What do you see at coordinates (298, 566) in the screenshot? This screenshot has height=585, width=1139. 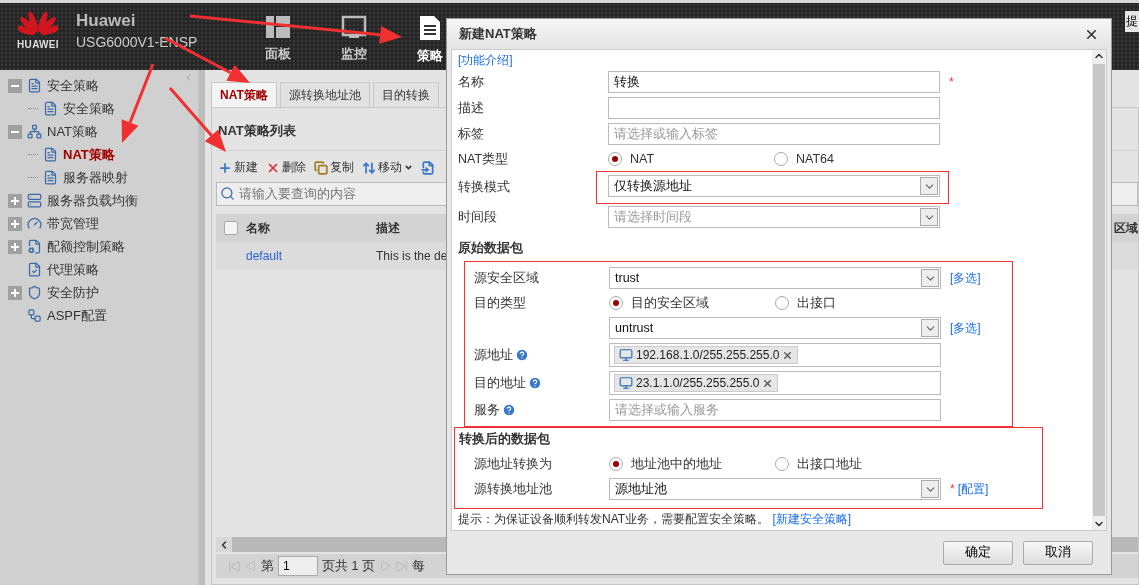 I see `page-field: 1` at bounding box center [298, 566].